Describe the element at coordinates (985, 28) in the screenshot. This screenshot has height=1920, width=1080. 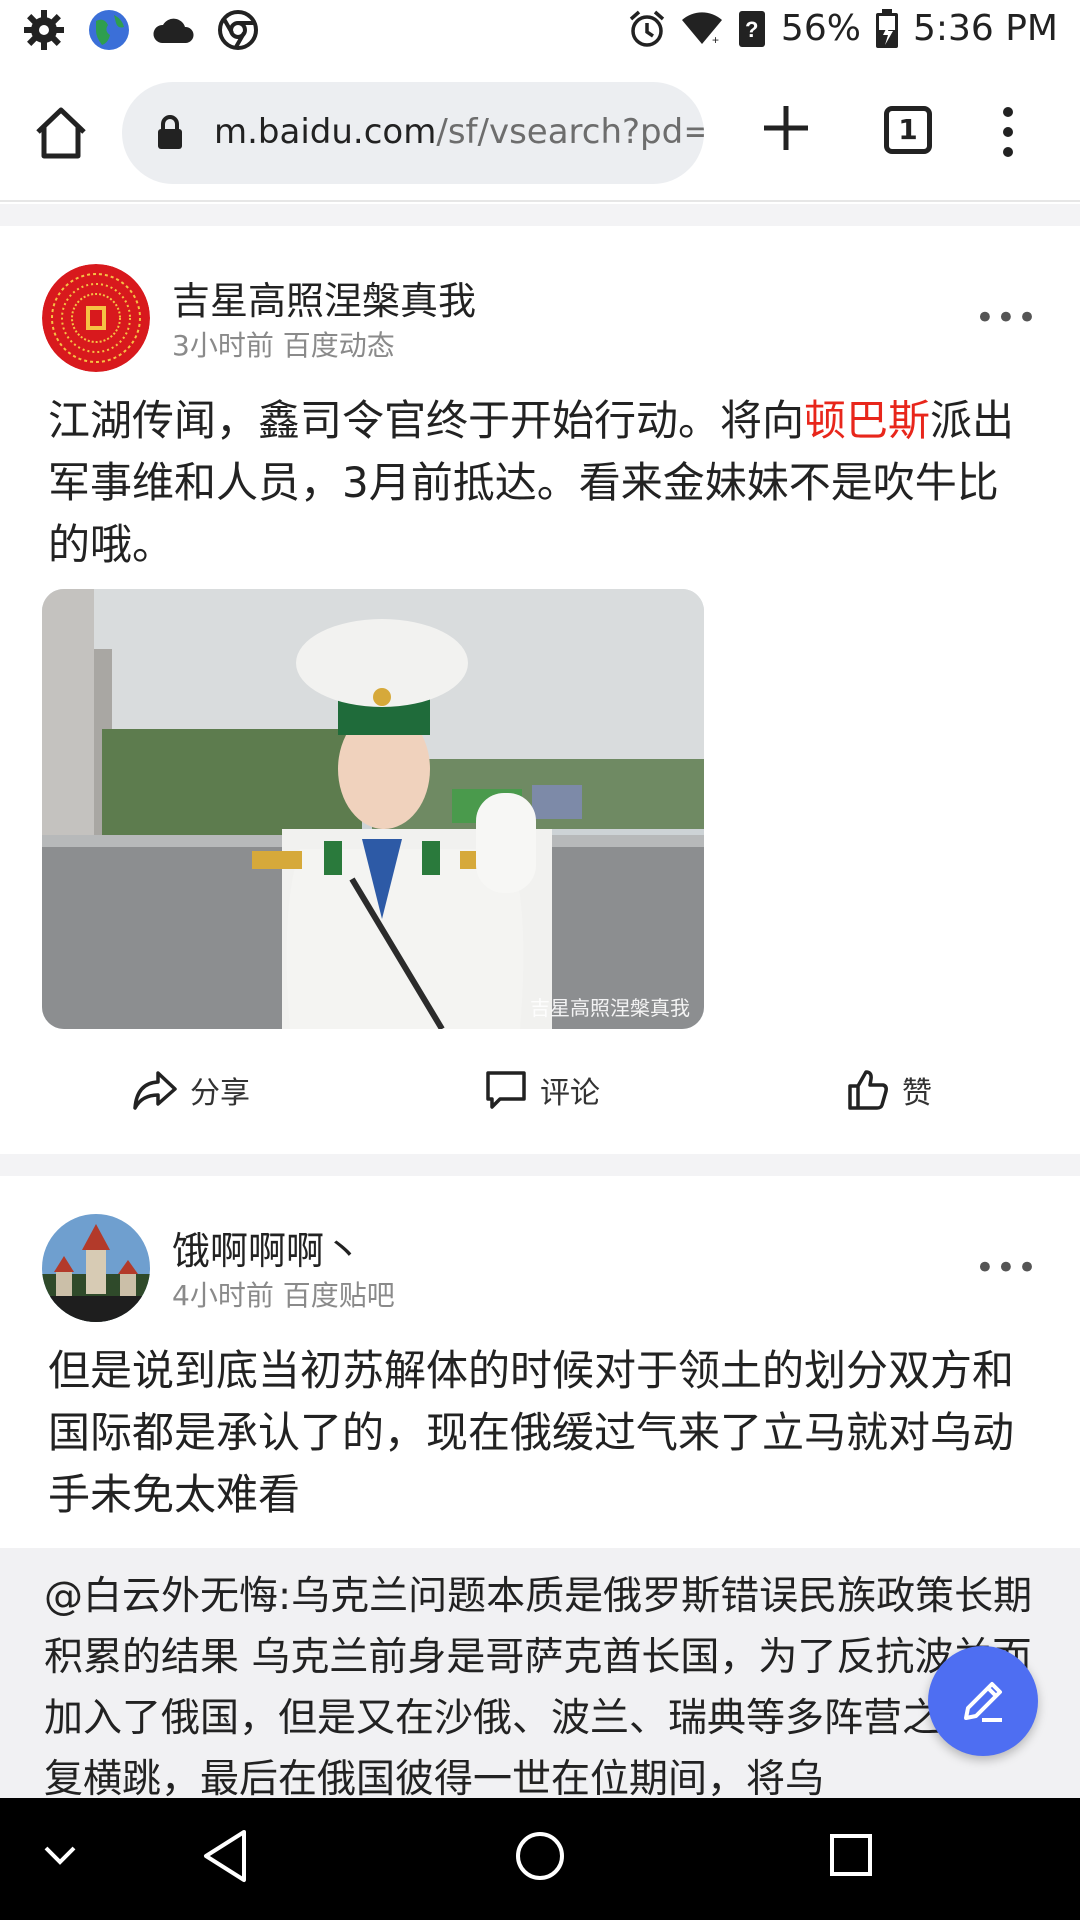
I see `clock-time: 5:36 PM` at that location.